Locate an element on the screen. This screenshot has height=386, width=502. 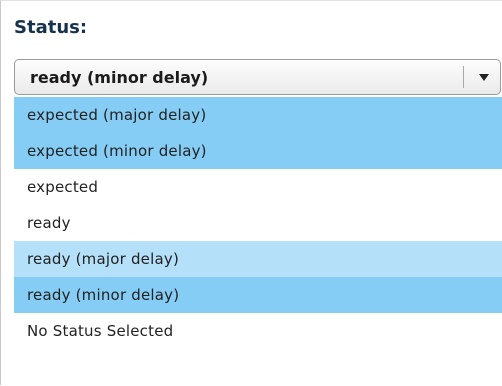
status-option: ready is located at coordinates (258, 223).